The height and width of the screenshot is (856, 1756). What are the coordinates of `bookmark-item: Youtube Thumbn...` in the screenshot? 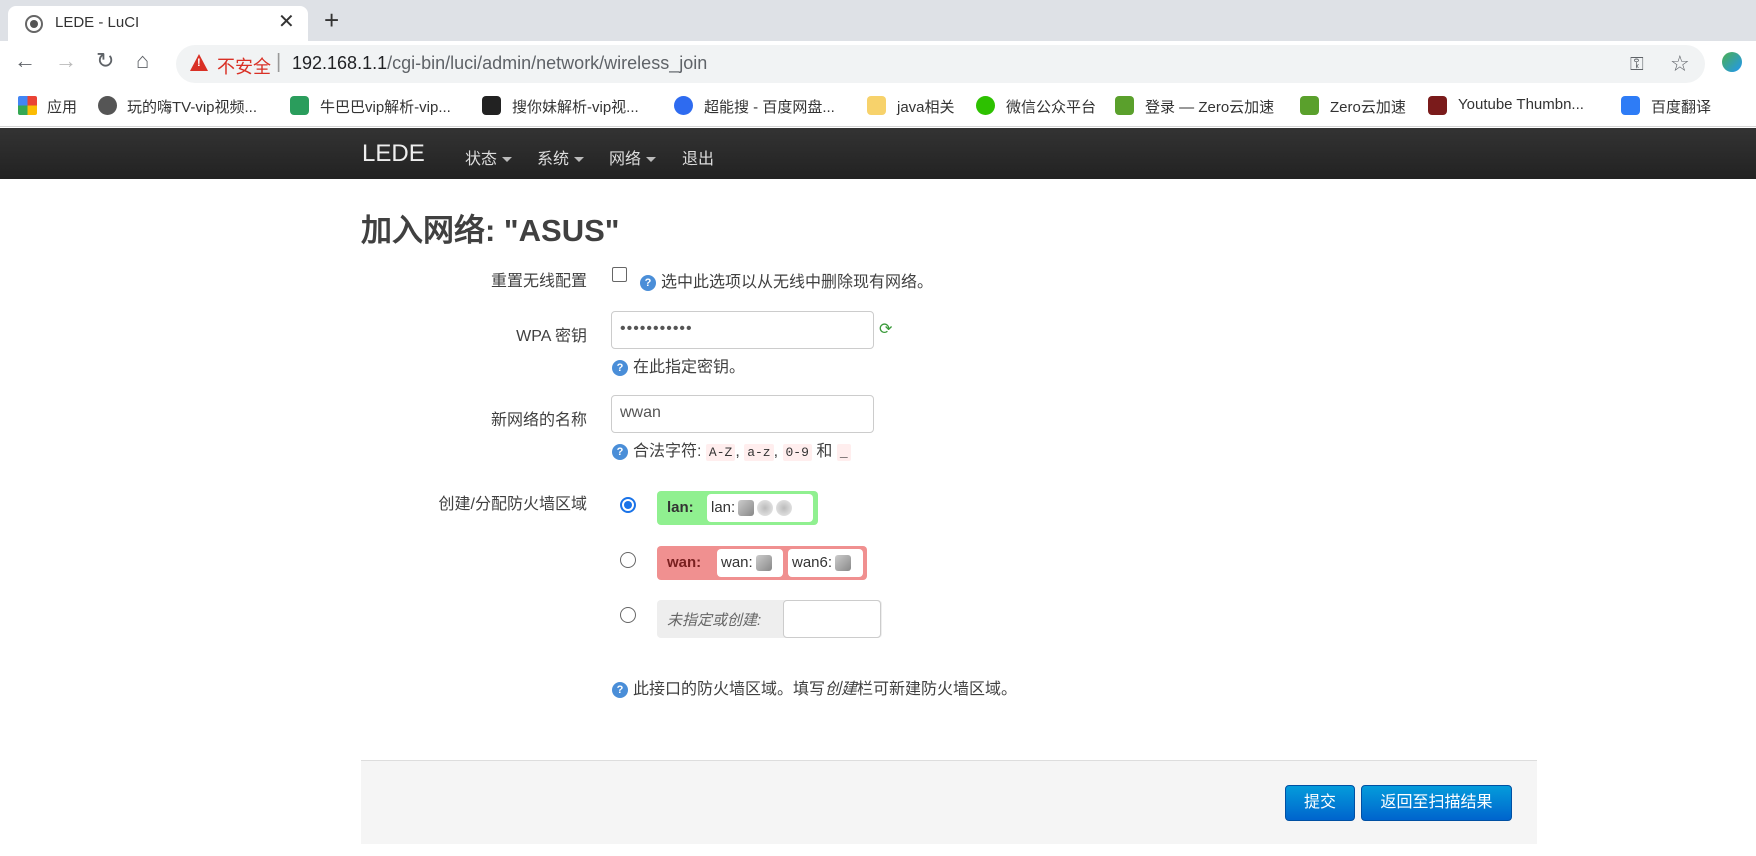 It's located at (1521, 104).